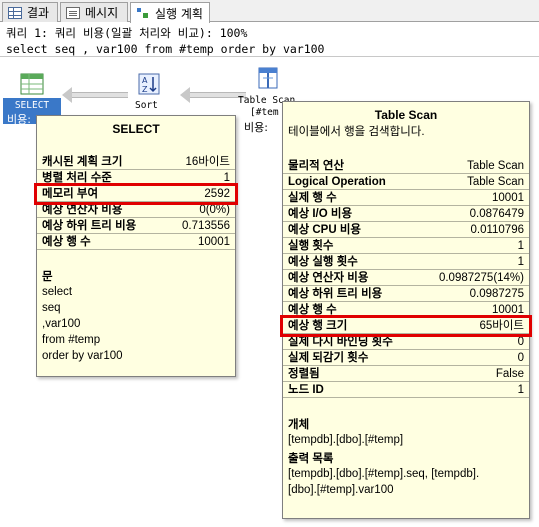  Describe the element at coordinates (312, 198) in the screenshot. I see `property-name: 실제 행 수` at that location.